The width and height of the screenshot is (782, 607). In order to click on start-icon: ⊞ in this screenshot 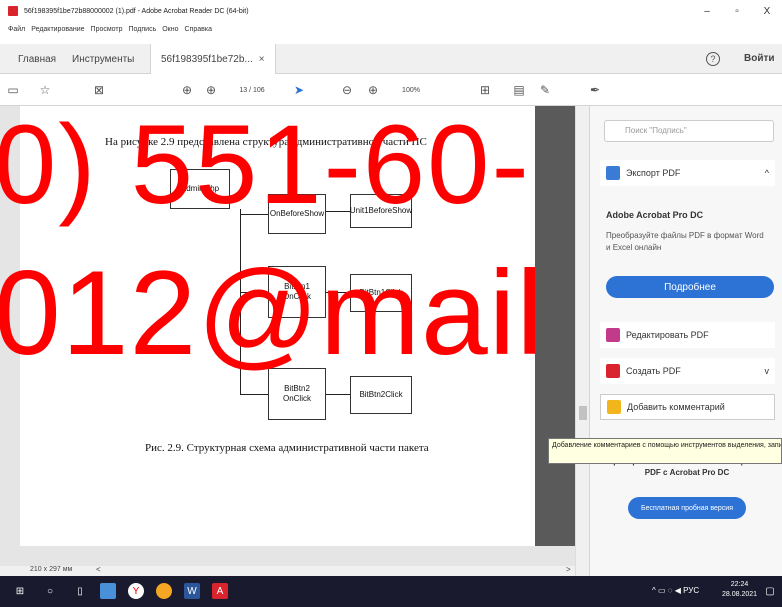, I will do `click(20, 591)`.